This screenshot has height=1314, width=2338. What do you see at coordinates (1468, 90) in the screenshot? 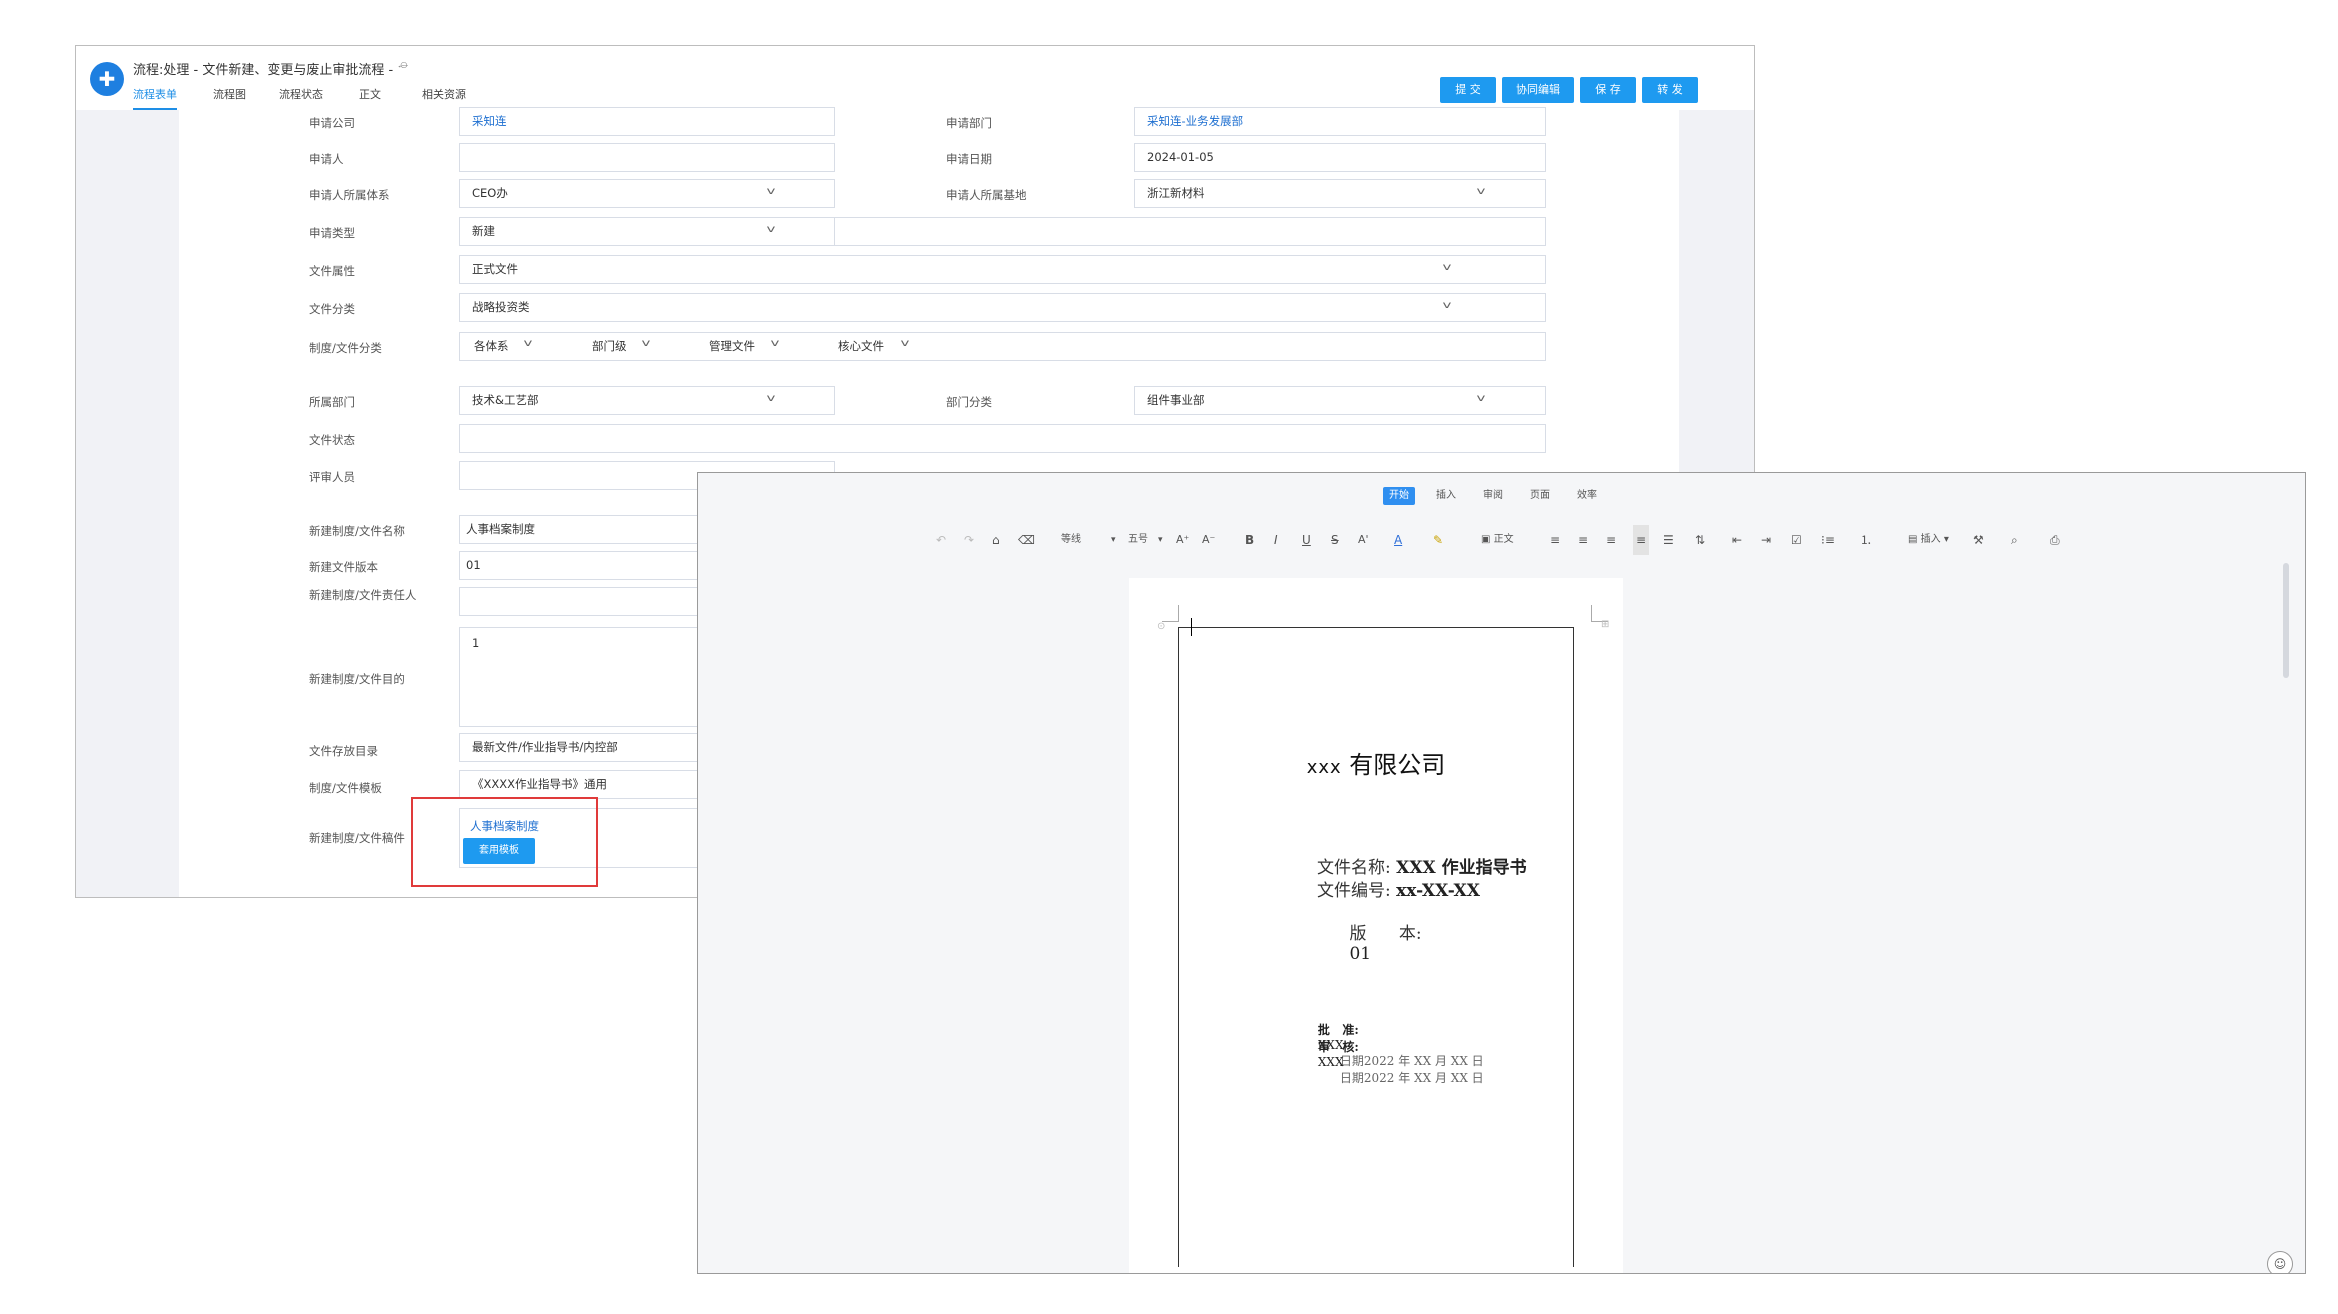
I see `submit-button: 提 交` at bounding box center [1468, 90].